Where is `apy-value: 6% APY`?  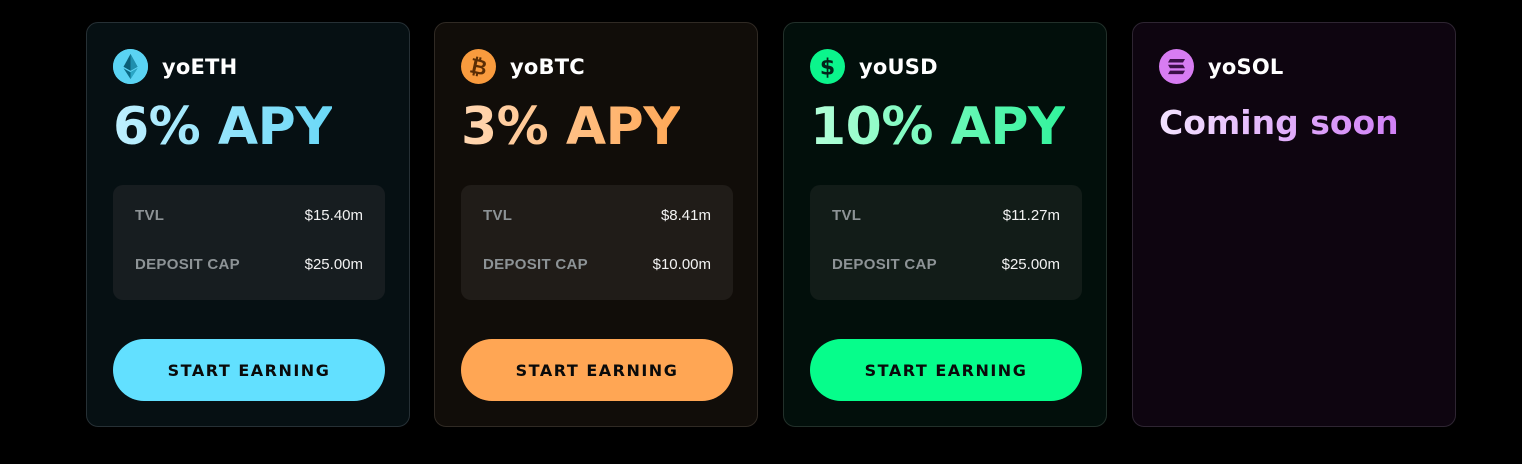
apy-value: 6% APY is located at coordinates (223, 127).